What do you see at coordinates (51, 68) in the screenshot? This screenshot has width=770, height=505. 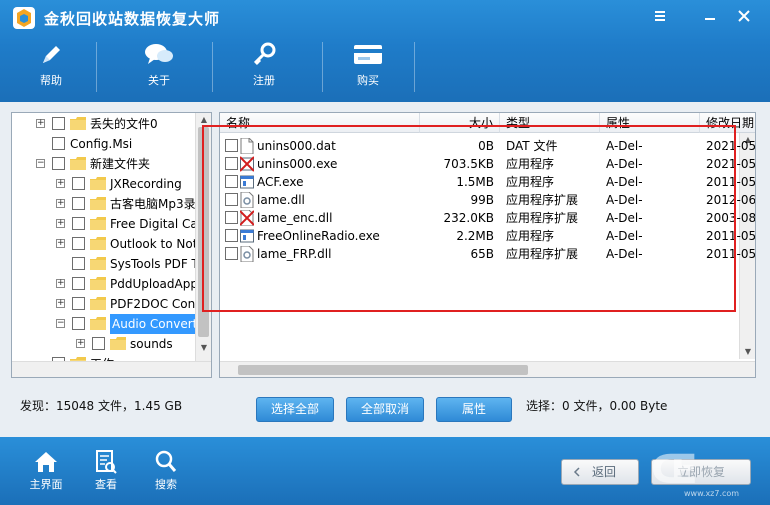 I see `help-button: 帮助` at bounding box center [51, 68].